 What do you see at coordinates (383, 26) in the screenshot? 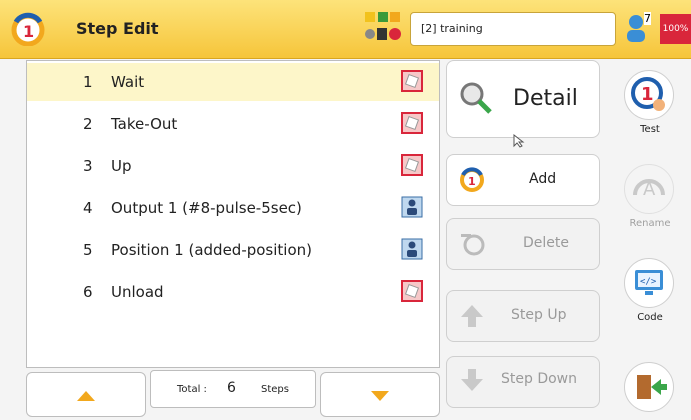
I see `status-lights-icon` at bounding box center [383, 26].